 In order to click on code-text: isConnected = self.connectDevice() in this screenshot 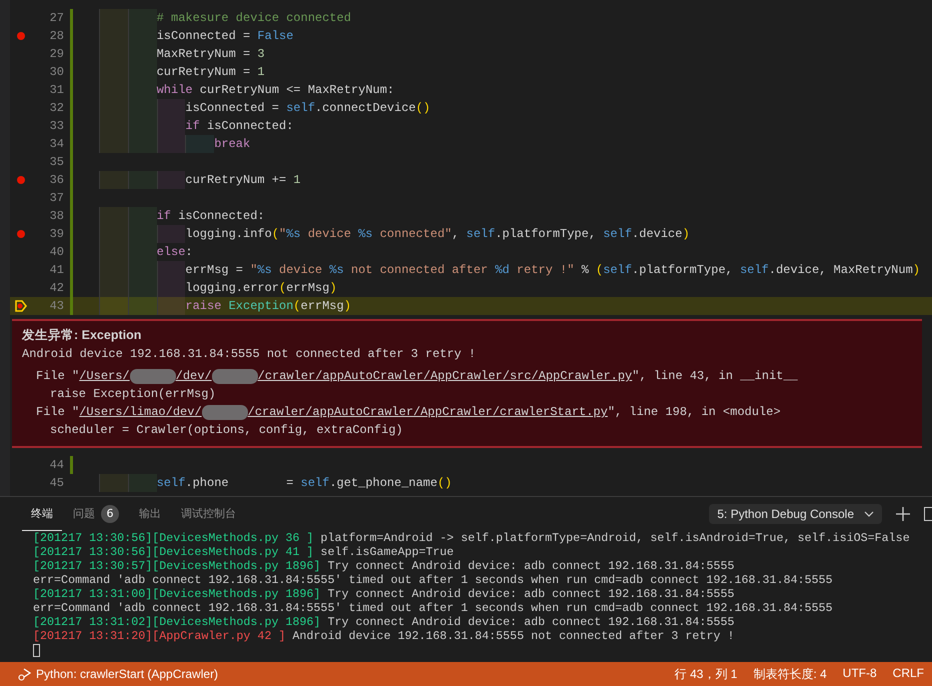, I will do `click(307, 108)`.